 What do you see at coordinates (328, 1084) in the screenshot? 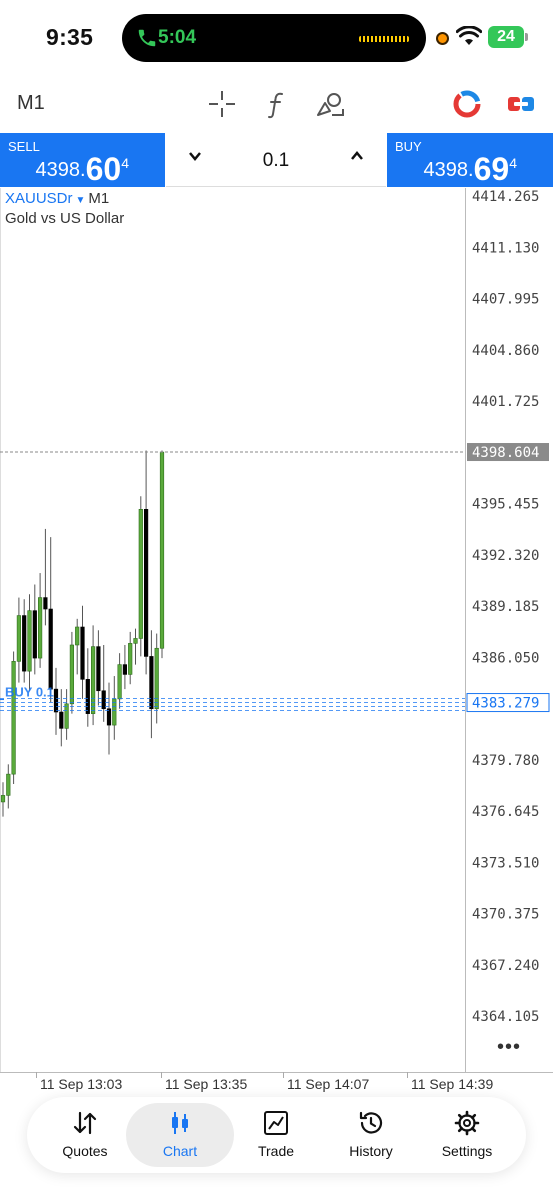
I see `time-tick-label: 11 Sep 14:07` at bounding box center [328, 1084].